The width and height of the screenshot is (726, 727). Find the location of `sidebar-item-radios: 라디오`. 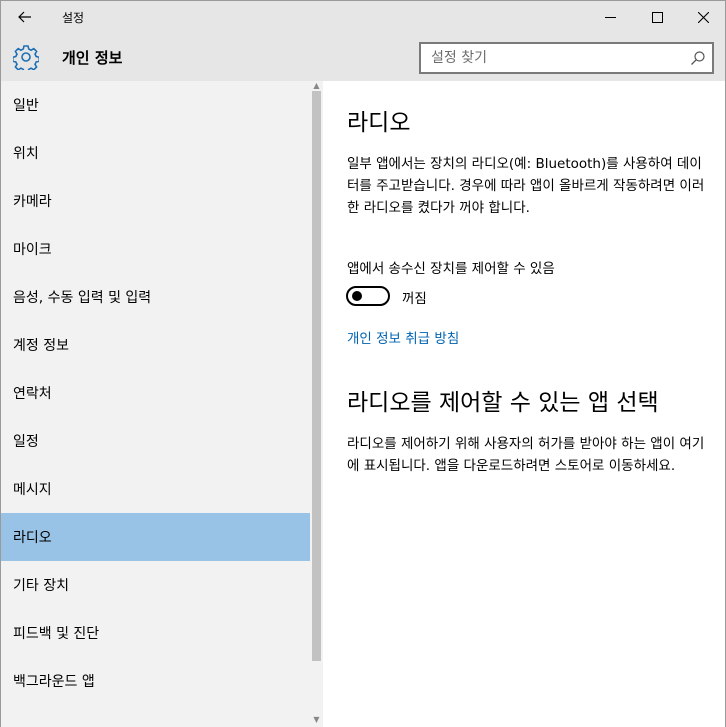

sidebar-item-radios: 라디오 is located at coordinates (155, 537).